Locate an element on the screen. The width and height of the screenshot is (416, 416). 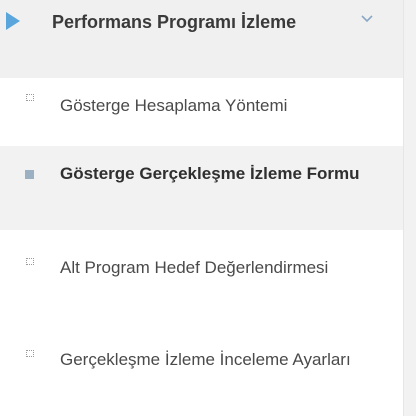
menu-item-label: Alt Program Hedef Değerlendirmesi is located at coordinates (194, 267).